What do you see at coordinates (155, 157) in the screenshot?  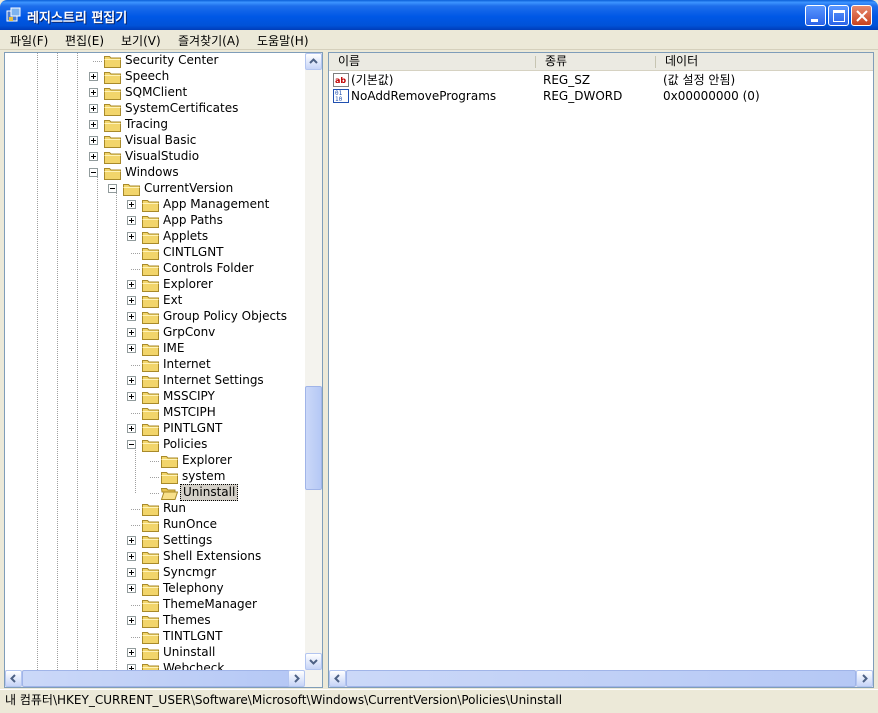 I see `tree-node: VisualStudio` at bounding box center [155, 157].